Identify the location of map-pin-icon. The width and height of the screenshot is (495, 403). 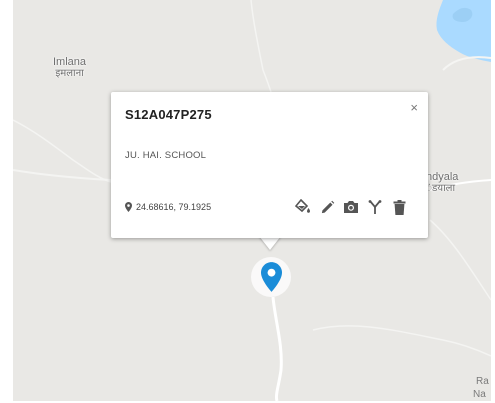
(271, 277).